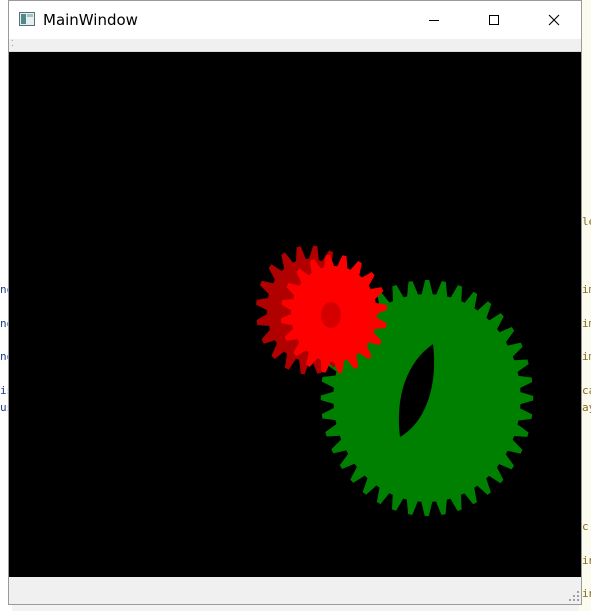 The image size is (591, 611). I want to click on toolbar-grip-icon: ⁚, so click(12, 44).